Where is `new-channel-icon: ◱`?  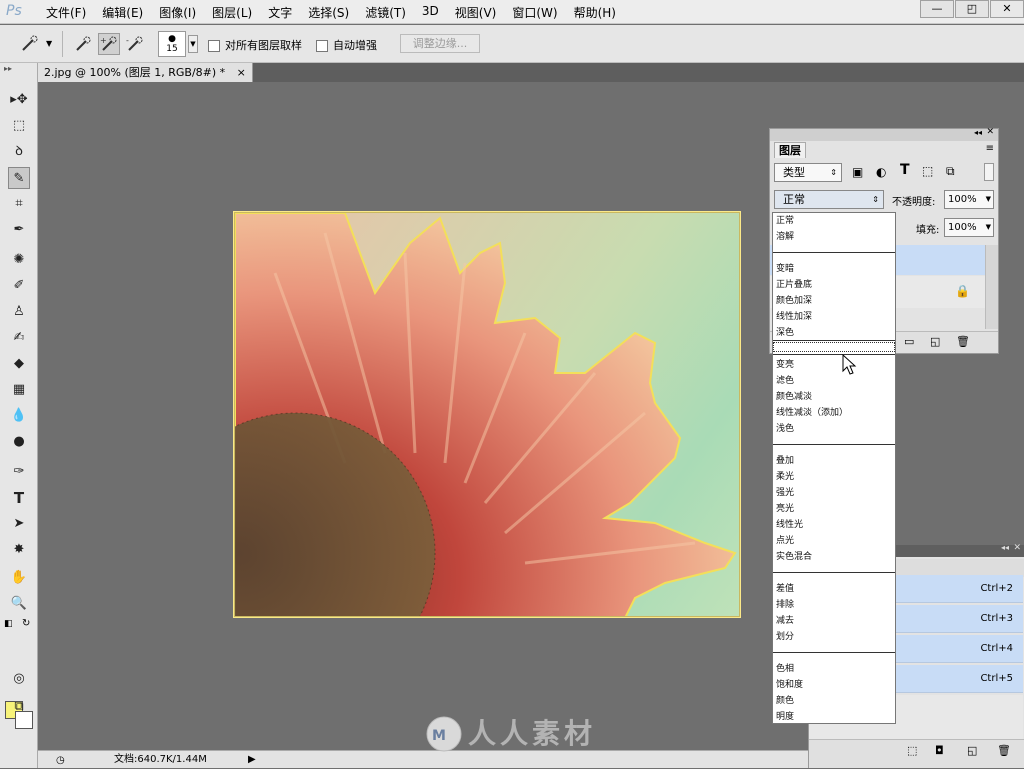
new-channel-icon: ◱ is located at coordinates (972, 750).